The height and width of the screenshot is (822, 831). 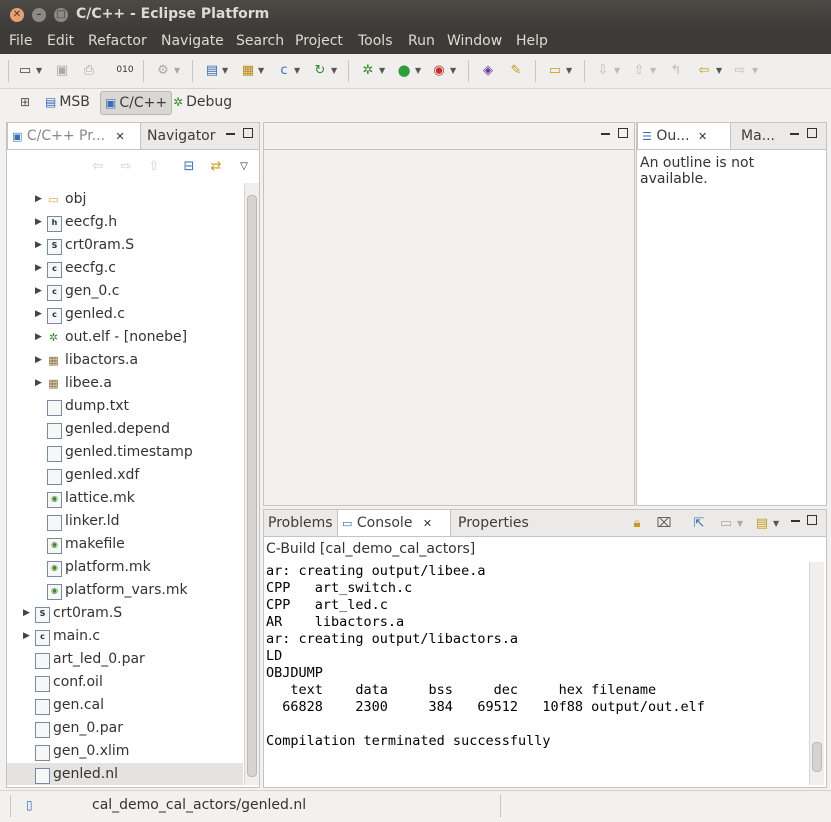 What do you see at coordinates (125, 544) in the screenshot?
I see `tree-item: ◉ makefile` at bounding box center [125, 544].